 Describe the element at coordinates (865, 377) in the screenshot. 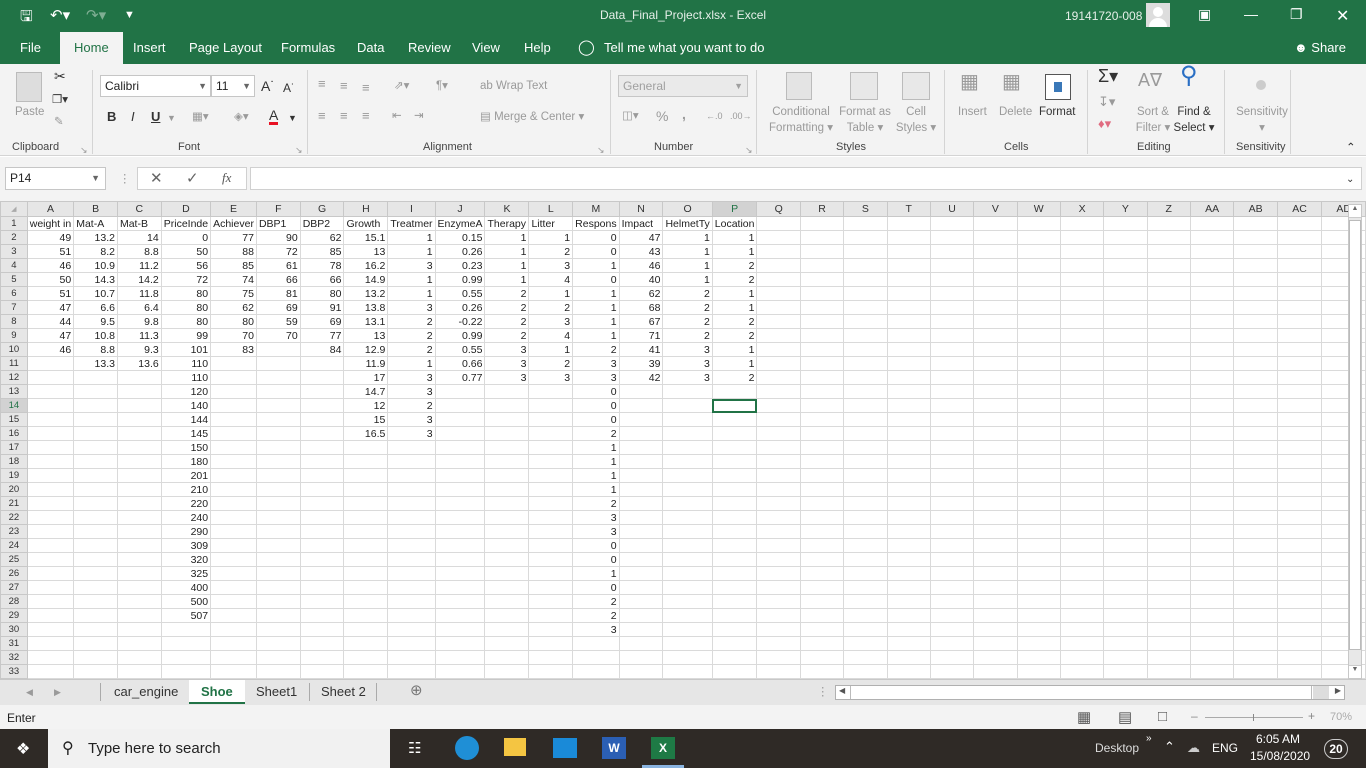

I see `cell-s12` at that location.